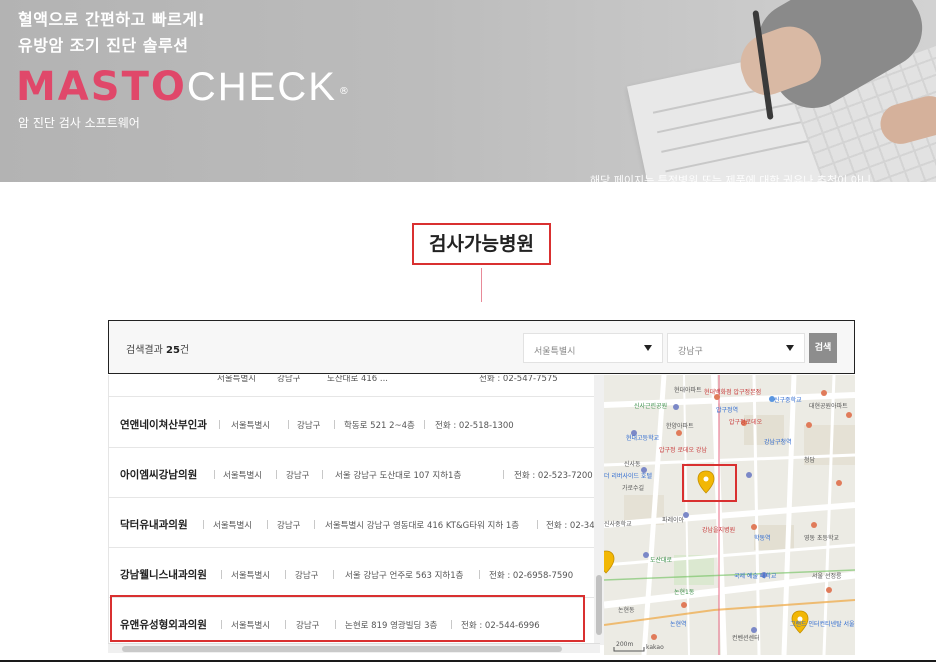 The width and height of the screenshot is (936, 669). Describe the element at coordinates (347, 618) in the screenshot. I see `selected-row-highlight` at that location.